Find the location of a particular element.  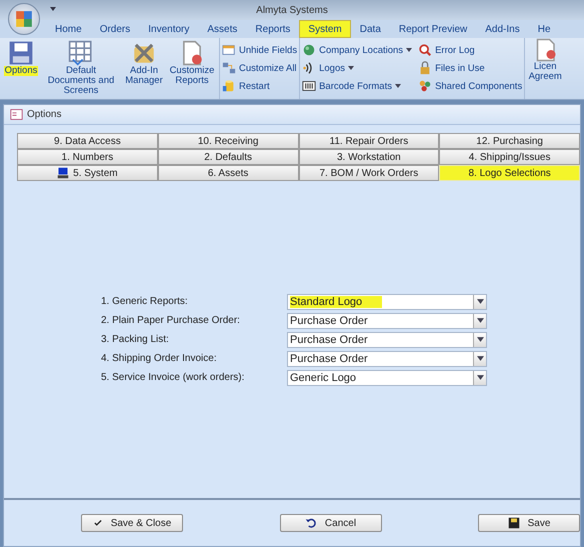

ribbon-tab: Add-Ins is located at coordinates (502, 29).